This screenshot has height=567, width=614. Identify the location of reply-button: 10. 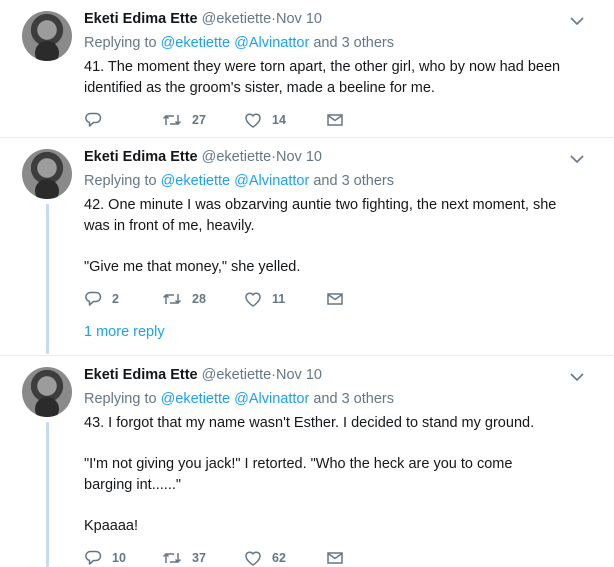
(105, 557).